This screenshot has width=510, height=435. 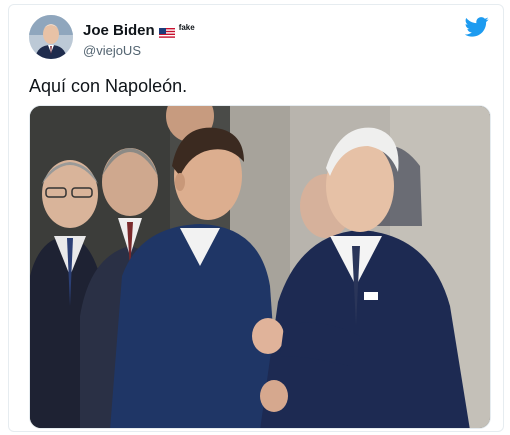 What do you see at coordinates (166, 32) in the screenshot?
I see `us-flag-icon` at bounding box center [166, 32].